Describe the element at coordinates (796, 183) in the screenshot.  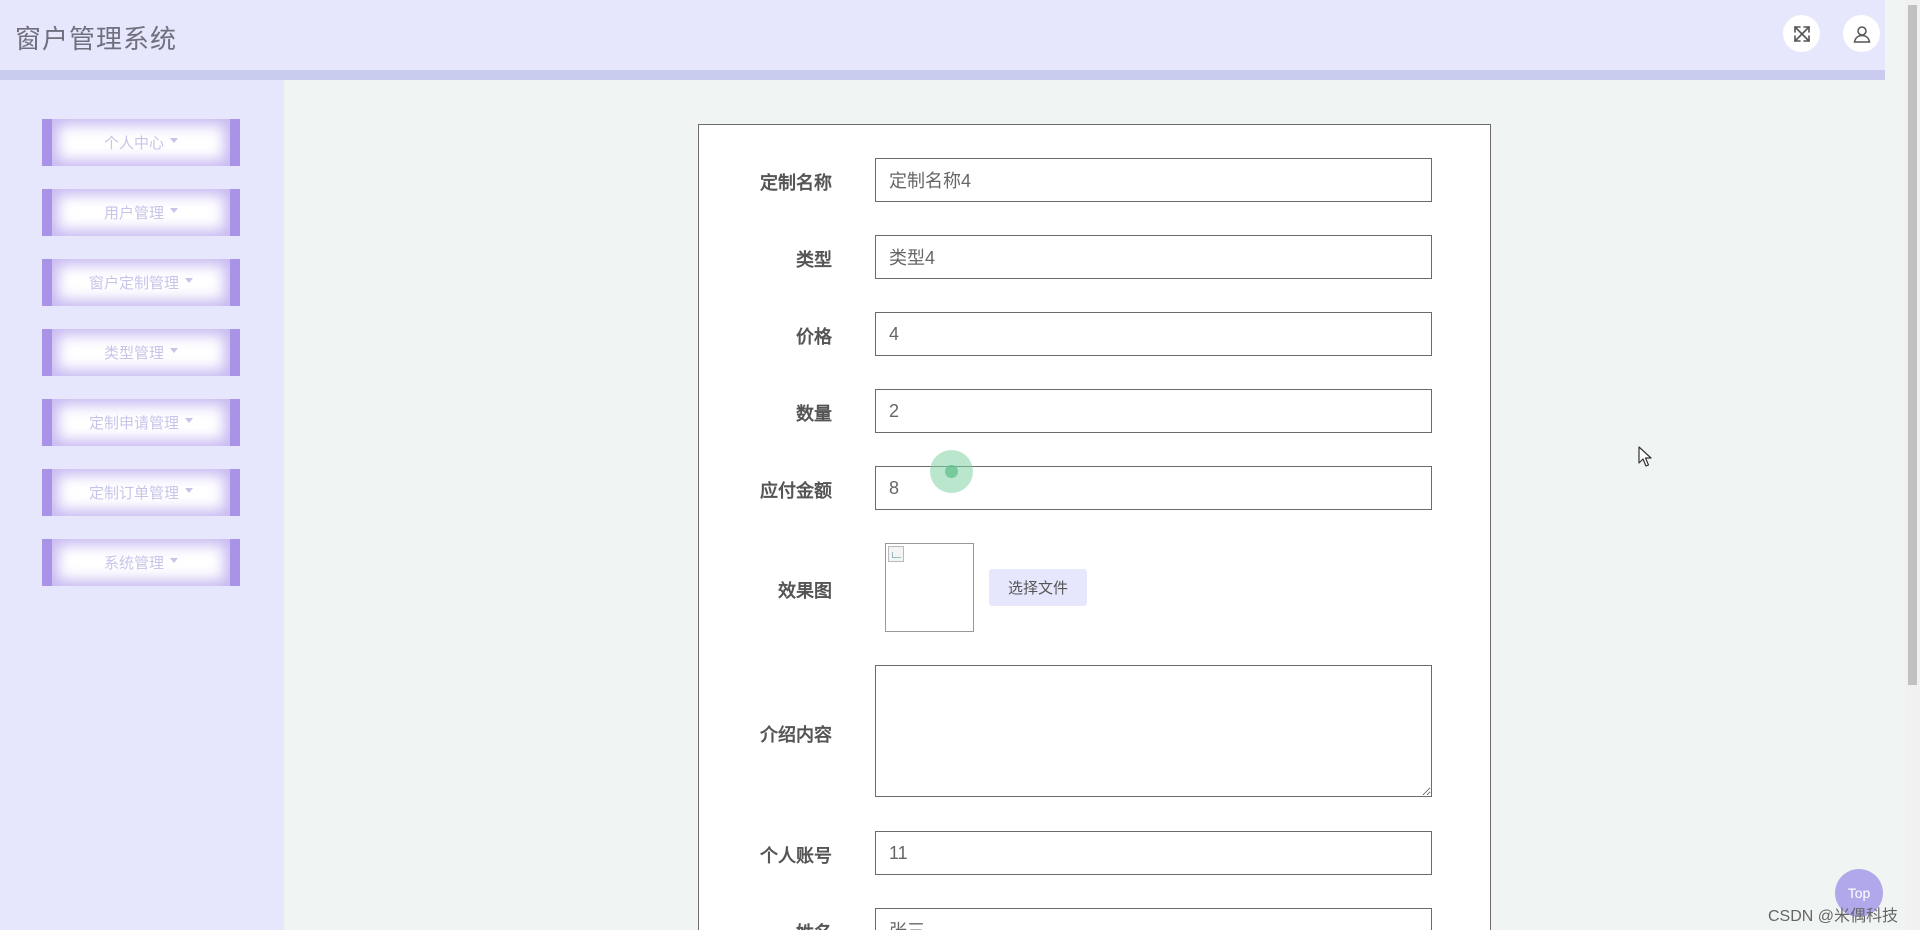
I see `custom-name-label: 定制名称` at that location.